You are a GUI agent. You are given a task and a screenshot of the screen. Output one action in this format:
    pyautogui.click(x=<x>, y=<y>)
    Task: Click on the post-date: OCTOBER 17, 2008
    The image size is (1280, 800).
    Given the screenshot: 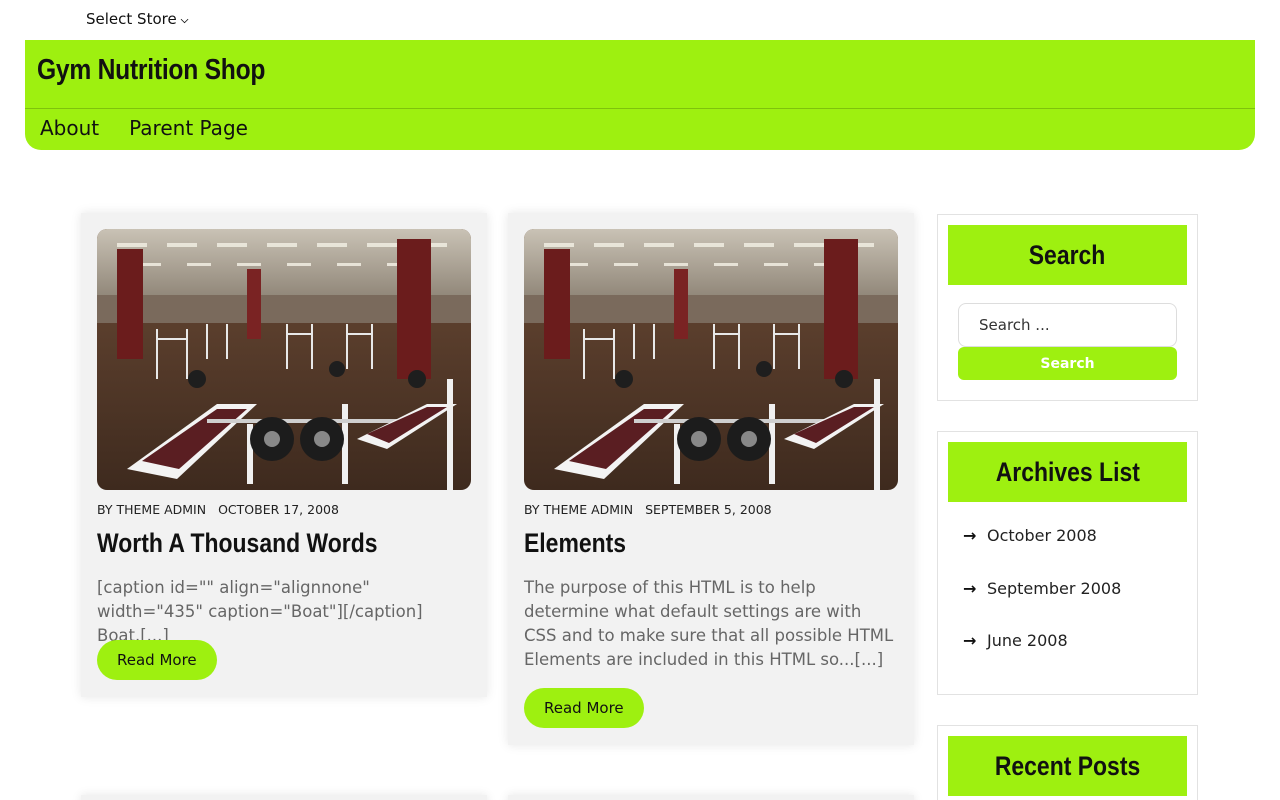 What is the action you would take?
    pyautogui.click(x=278, y=509)
    